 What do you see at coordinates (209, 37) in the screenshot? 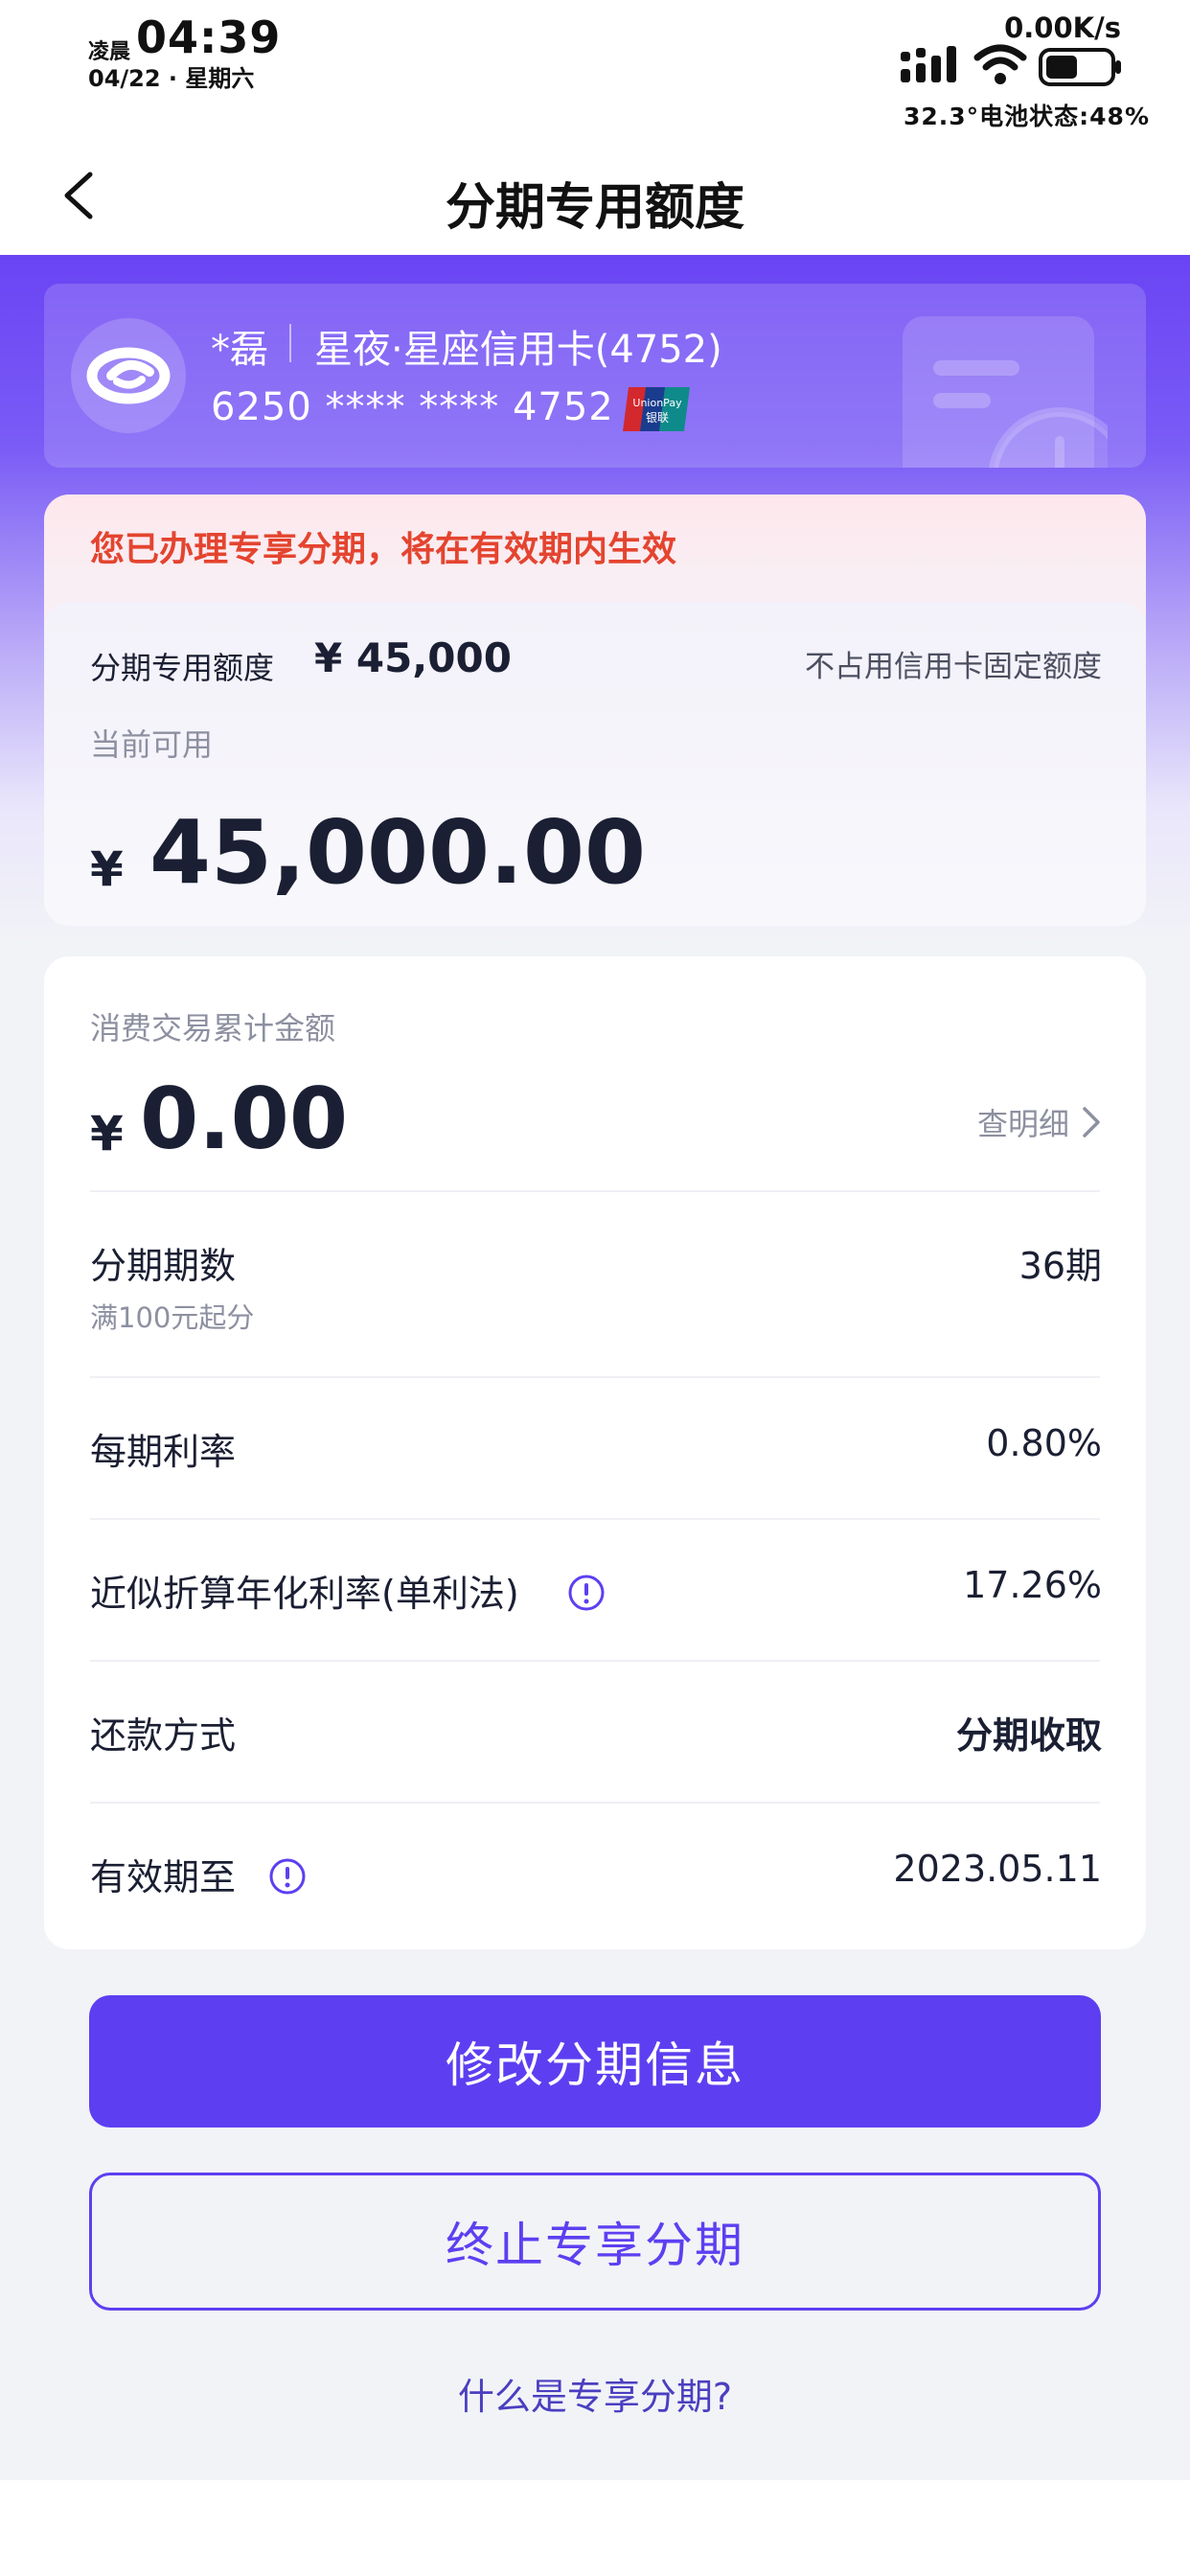
I see `status-time: 04:39` at bounding box center [209, 37].